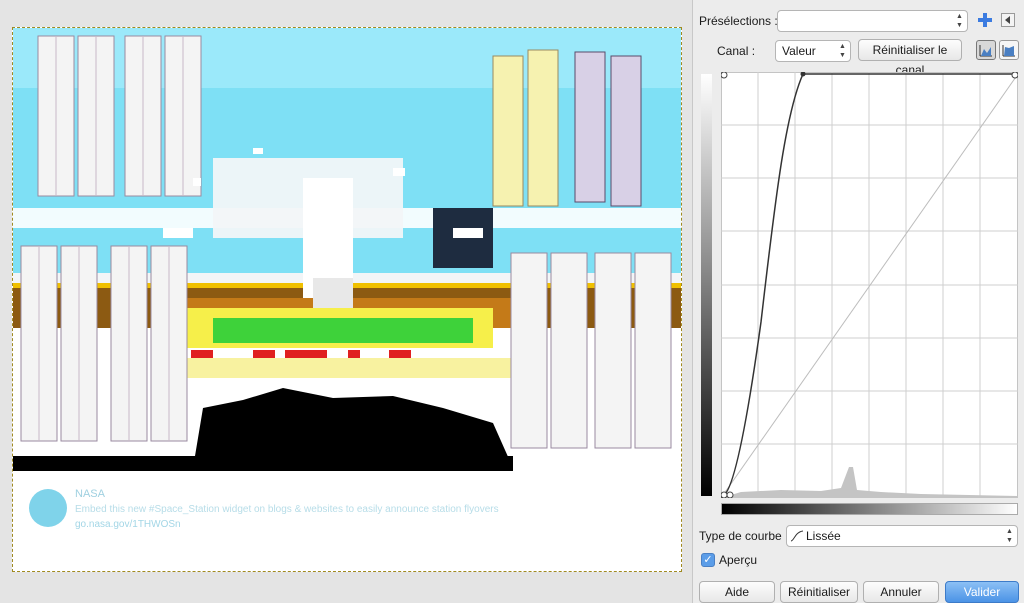 This screenshot has width=1024, height=603. Describe the element at coordinates (797, 536) in the screenshot. I see `smooth-curve-icon` at that location.